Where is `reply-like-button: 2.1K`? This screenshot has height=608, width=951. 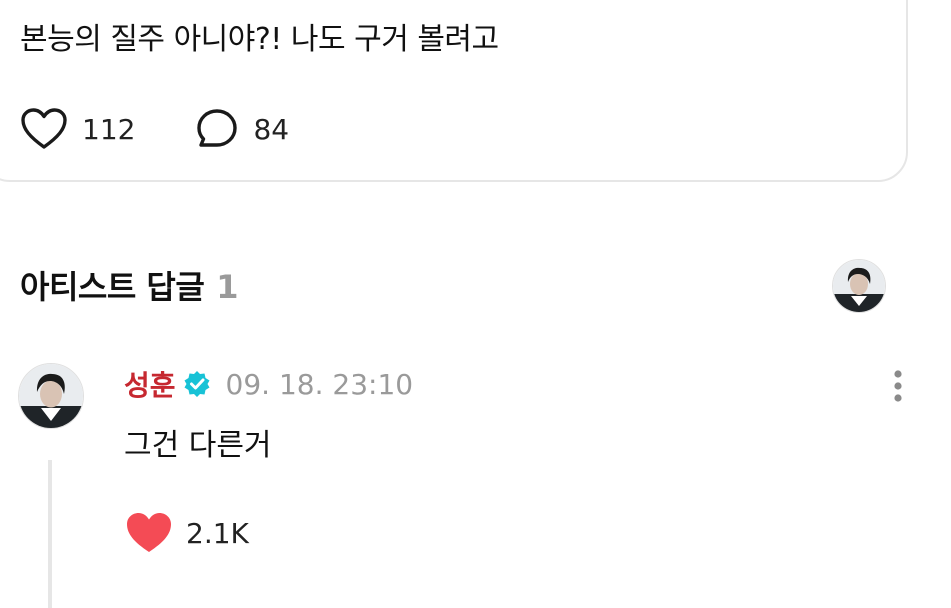 reply-like-button: 2.1K is located at coordinates (186, 533).